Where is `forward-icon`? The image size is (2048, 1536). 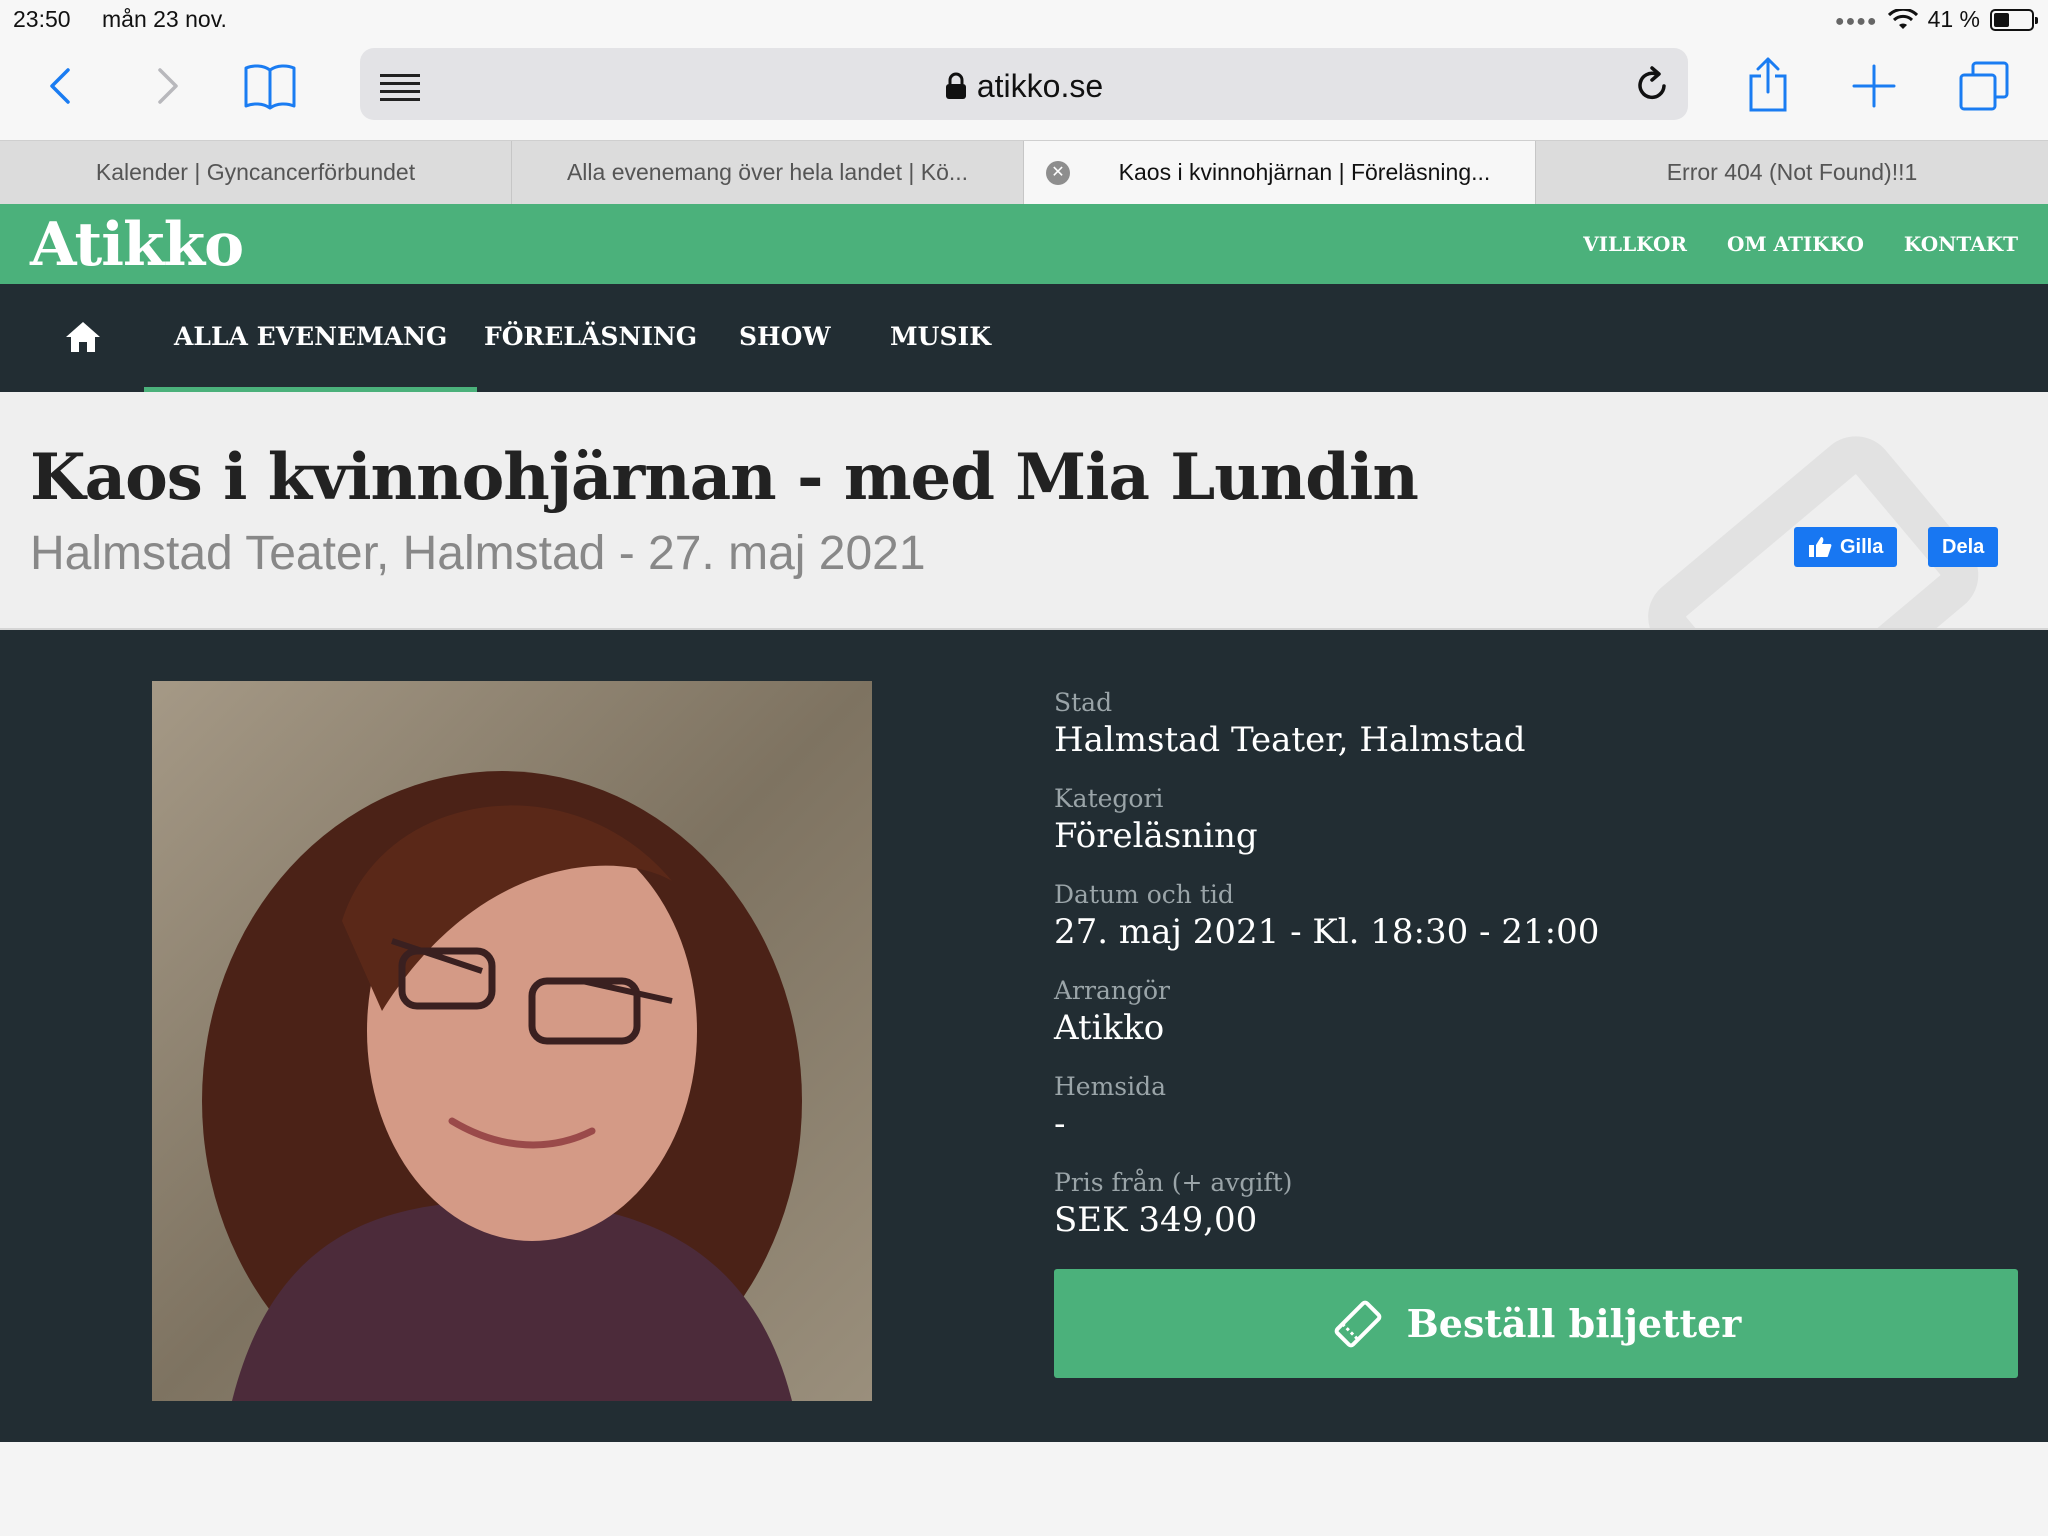
forward-icon is located at coordinates (168, 86).